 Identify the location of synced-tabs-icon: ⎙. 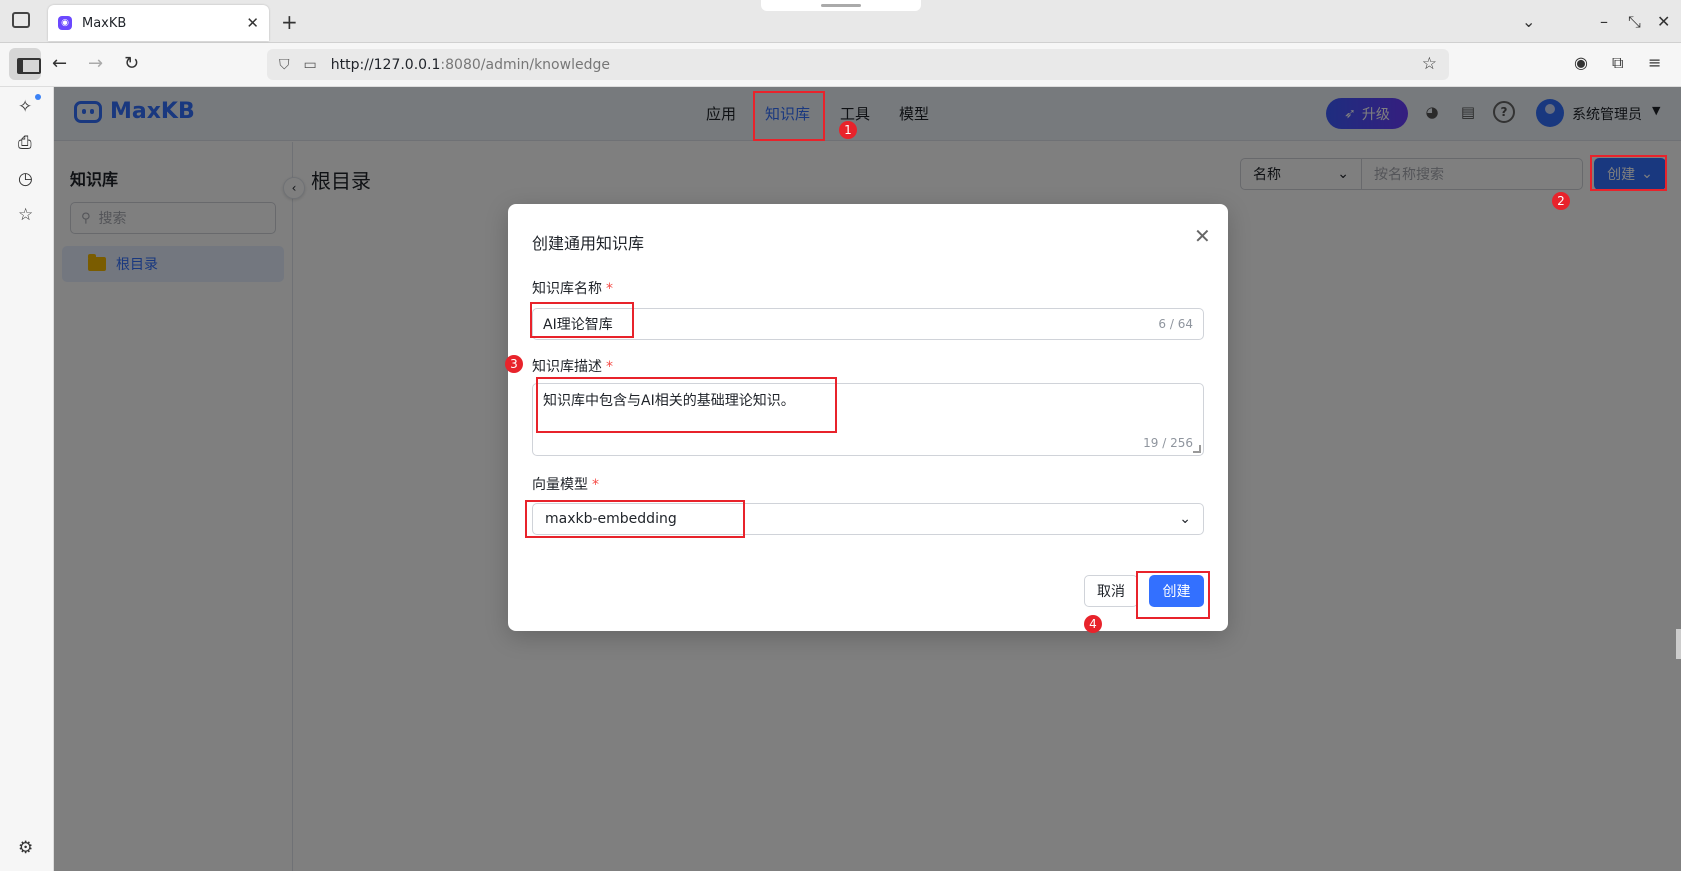
(25, 143).